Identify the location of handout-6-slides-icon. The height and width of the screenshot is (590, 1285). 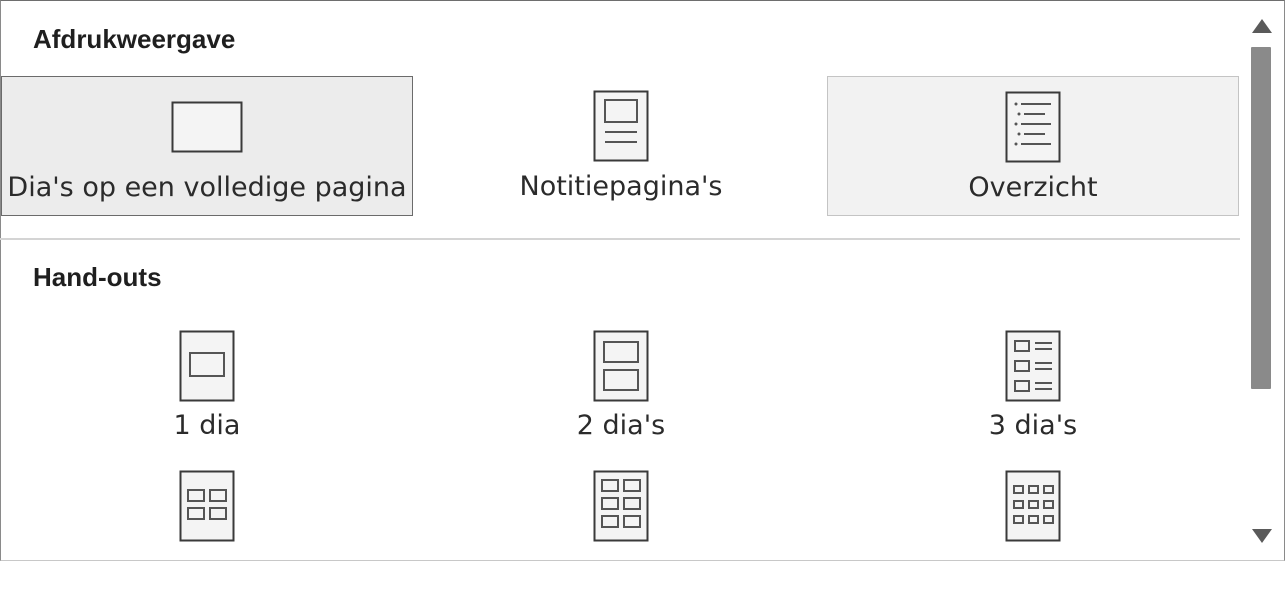
(621, 508).